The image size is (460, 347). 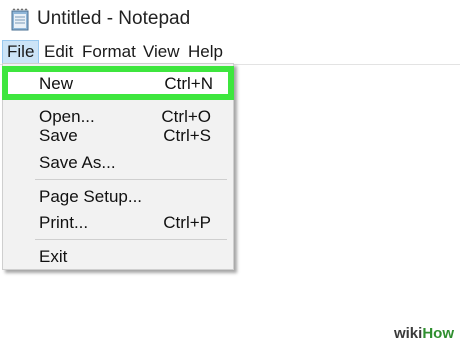 What do you see at coordinates (161, 52) in the screenshot?
I see `menu-view: View` at bounding box center [161, 52].